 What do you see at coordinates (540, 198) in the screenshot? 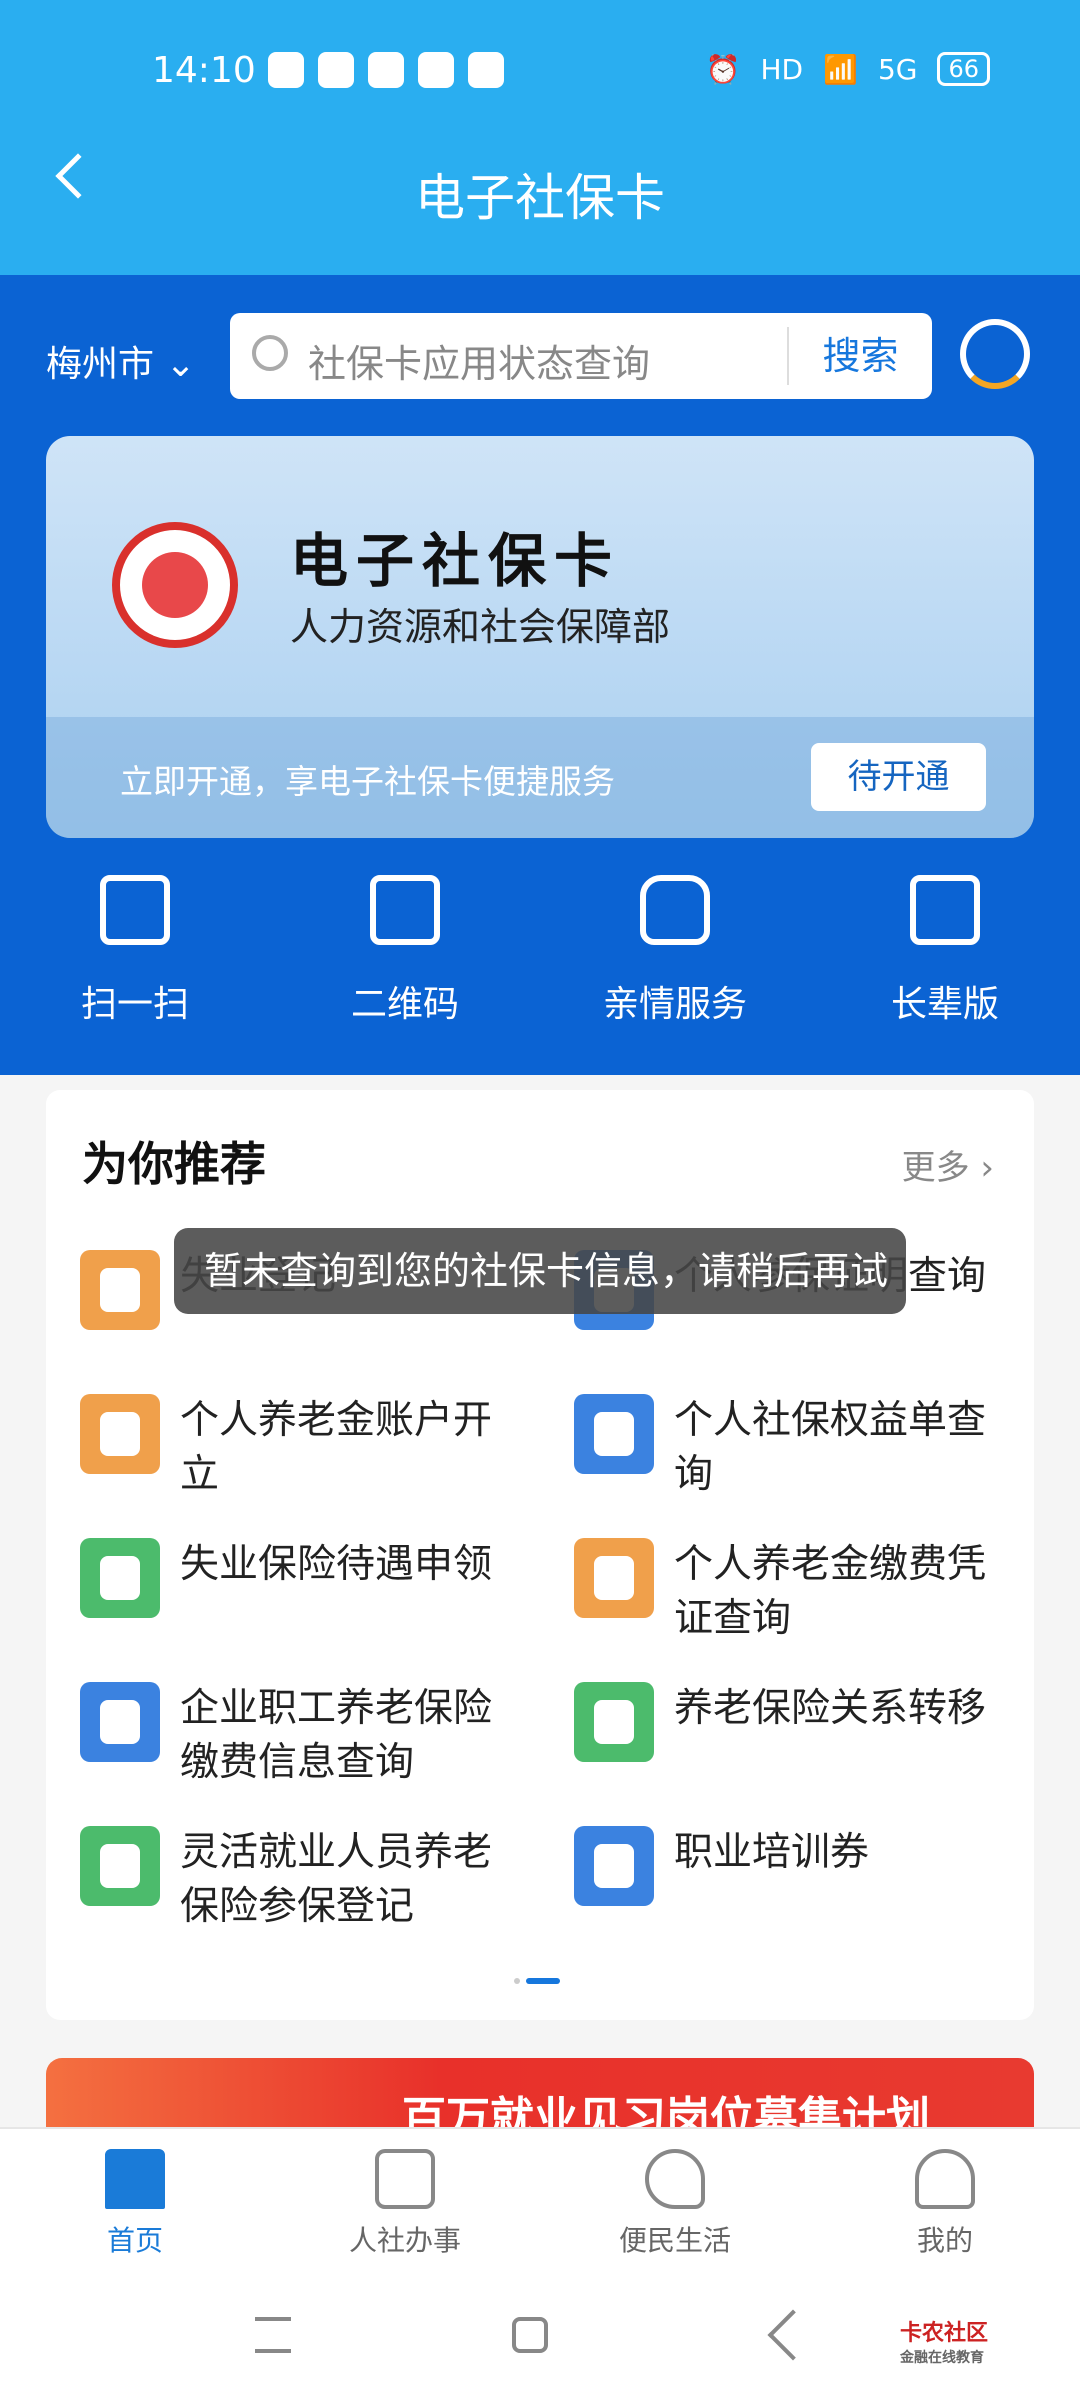
I see `page-title: 电子社保卡` at bounding box center [540, 198].